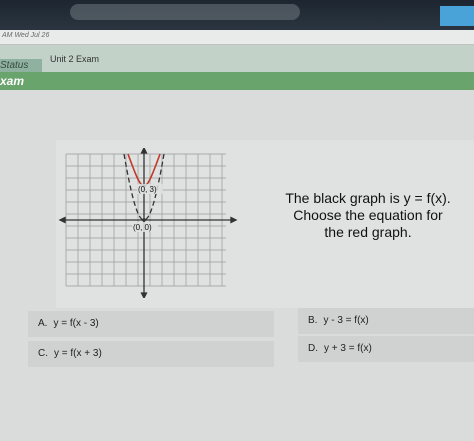 Image resolution: width=474 pixels, height=441 pixels. What do you see at coordinates (386, 349) in the screenshot?
I see `answer-choice-d: D. y + 3 = f(x)` at bounding box center [386, 349].